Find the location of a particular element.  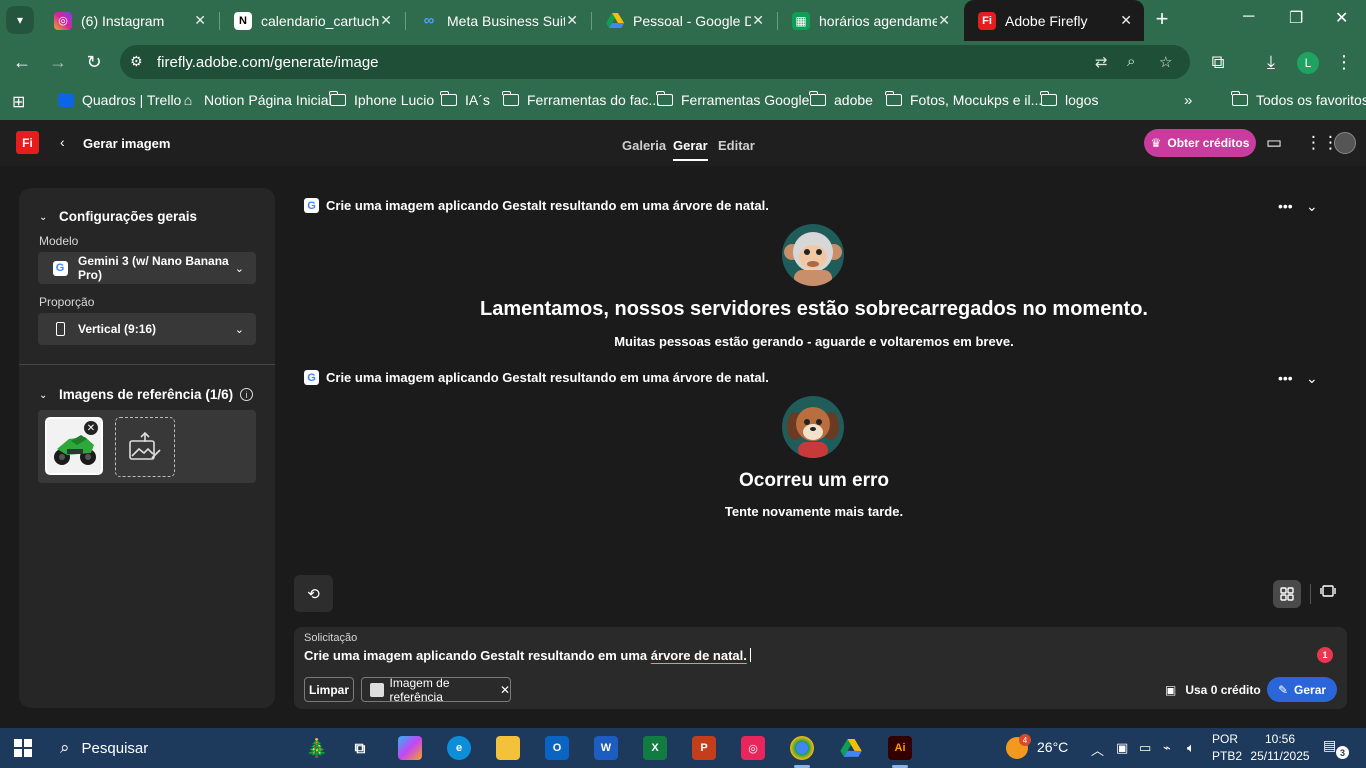

bookmark-trello: Quadros | Trello is located at coordinates (119, 100).